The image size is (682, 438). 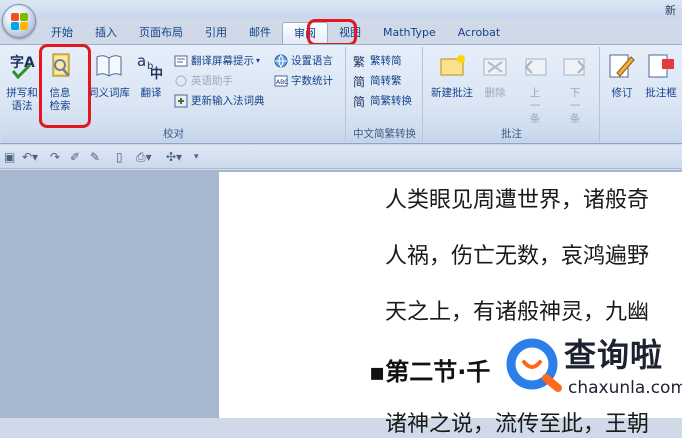 What do you see at coordinates (196, 157) in the screenshot?
I see `customize-qat-icon: ▾` at bounding box center [196, 157].